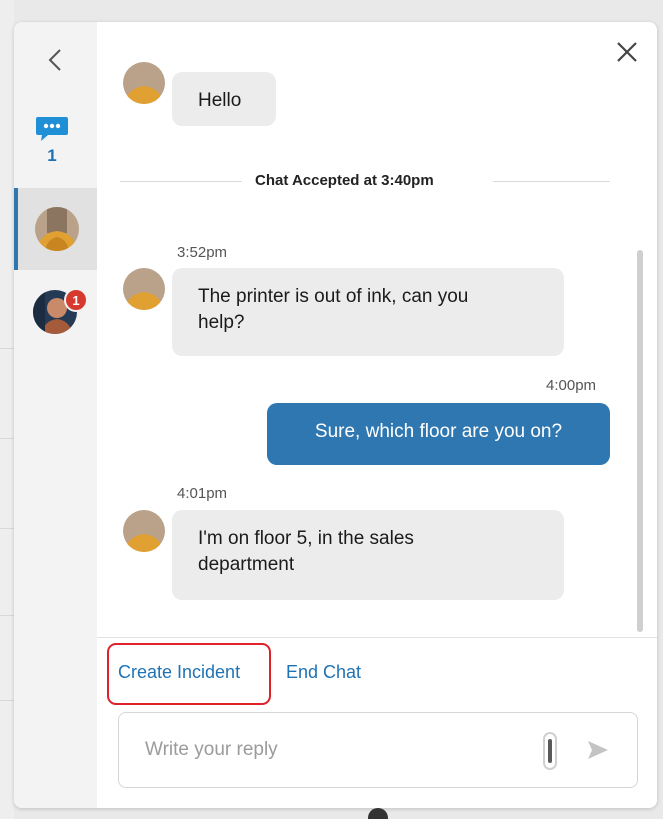  What do you see at coordinates (179, 672) in the screenshot?
I see `create-incident-link: Create Incident` at bounding box center [179, 672].